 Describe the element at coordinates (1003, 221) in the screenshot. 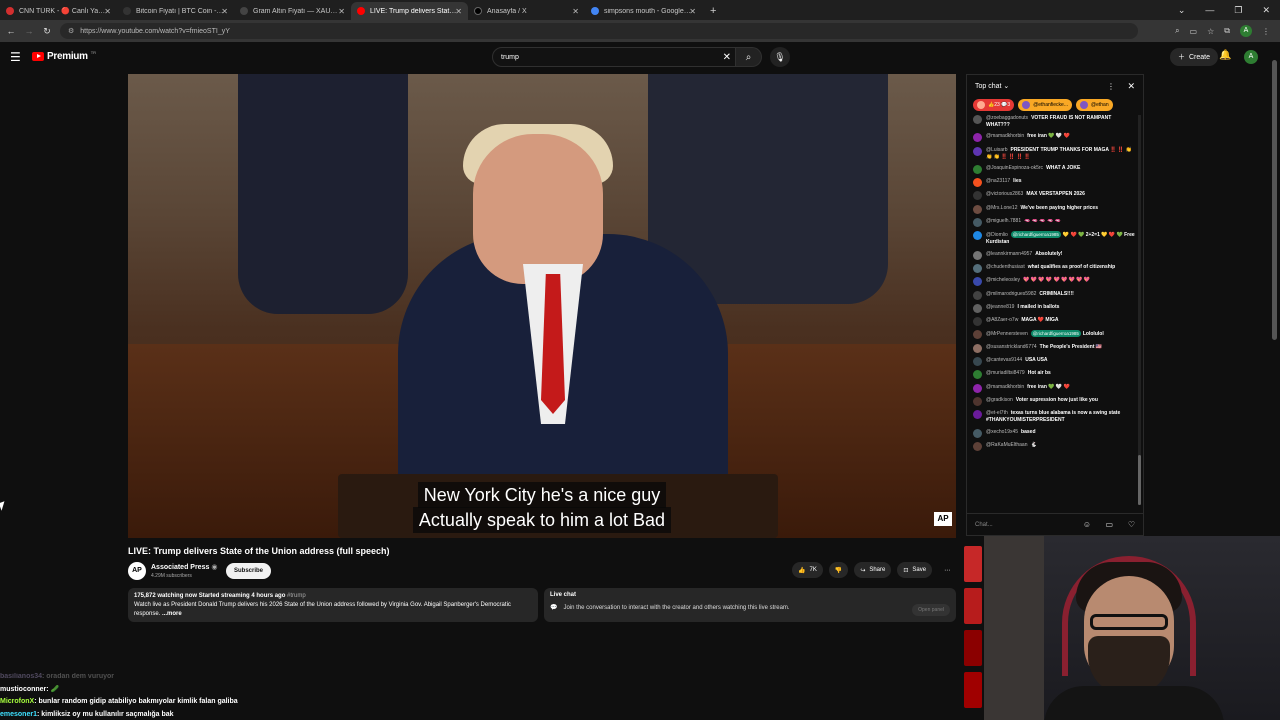

I see `chat-author: @miguelh.7881` at that location.